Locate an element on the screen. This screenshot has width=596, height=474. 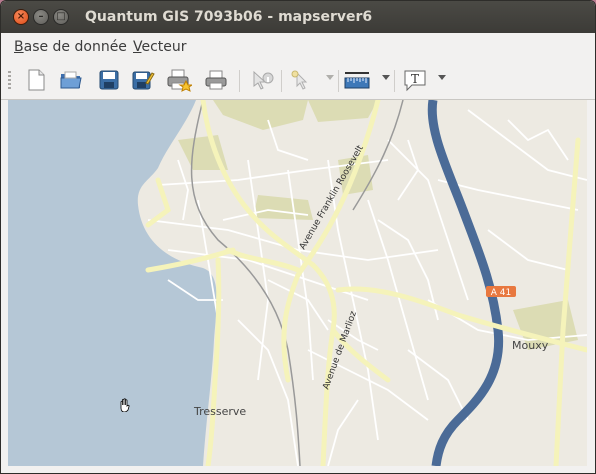
save-as-button is located at coordinates (143, 80).